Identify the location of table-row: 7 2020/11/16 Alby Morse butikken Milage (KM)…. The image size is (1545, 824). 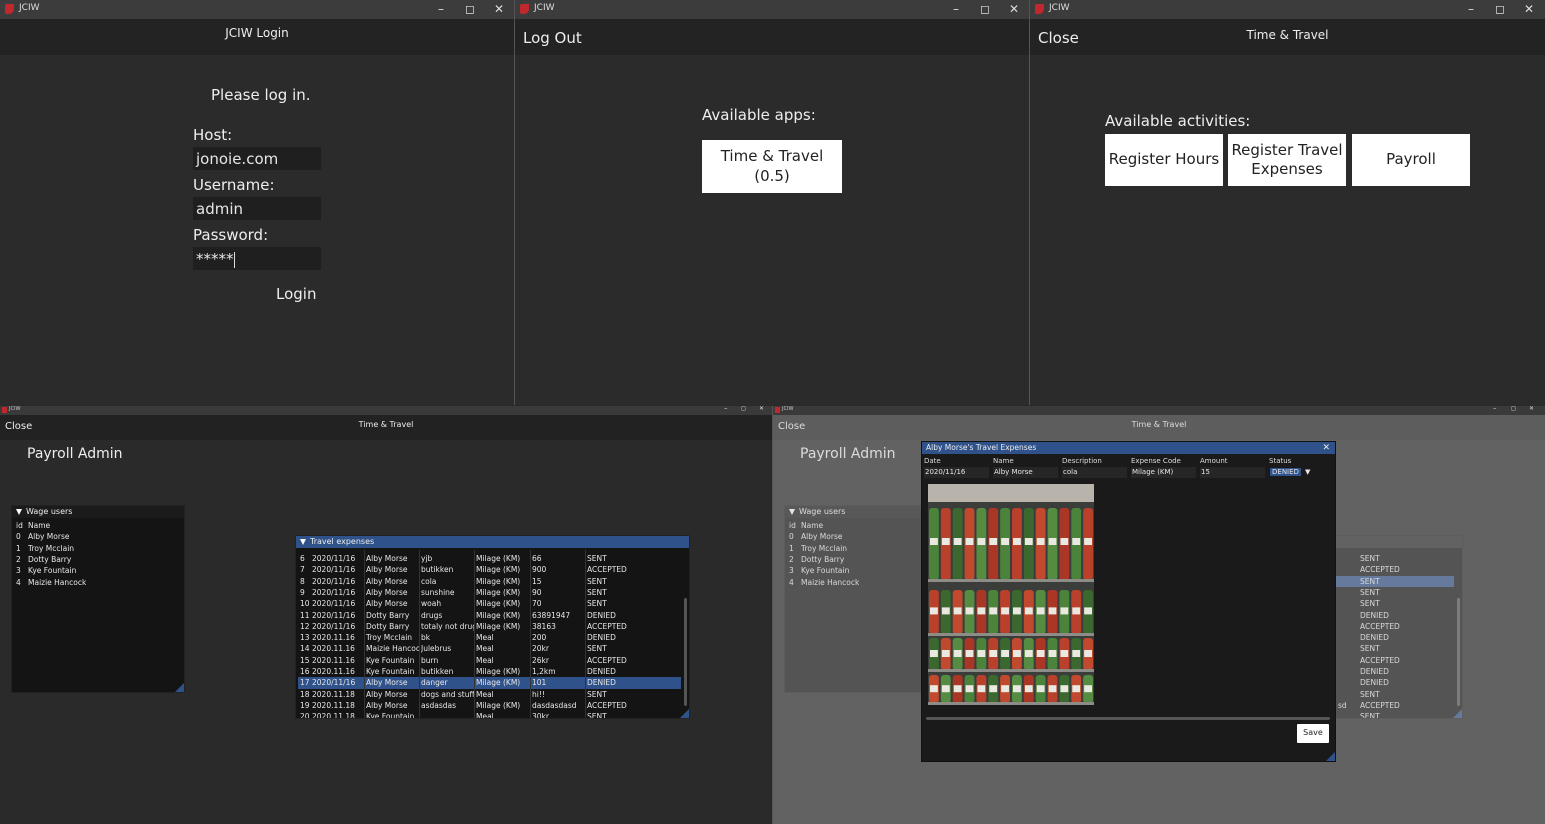
(489, 569).